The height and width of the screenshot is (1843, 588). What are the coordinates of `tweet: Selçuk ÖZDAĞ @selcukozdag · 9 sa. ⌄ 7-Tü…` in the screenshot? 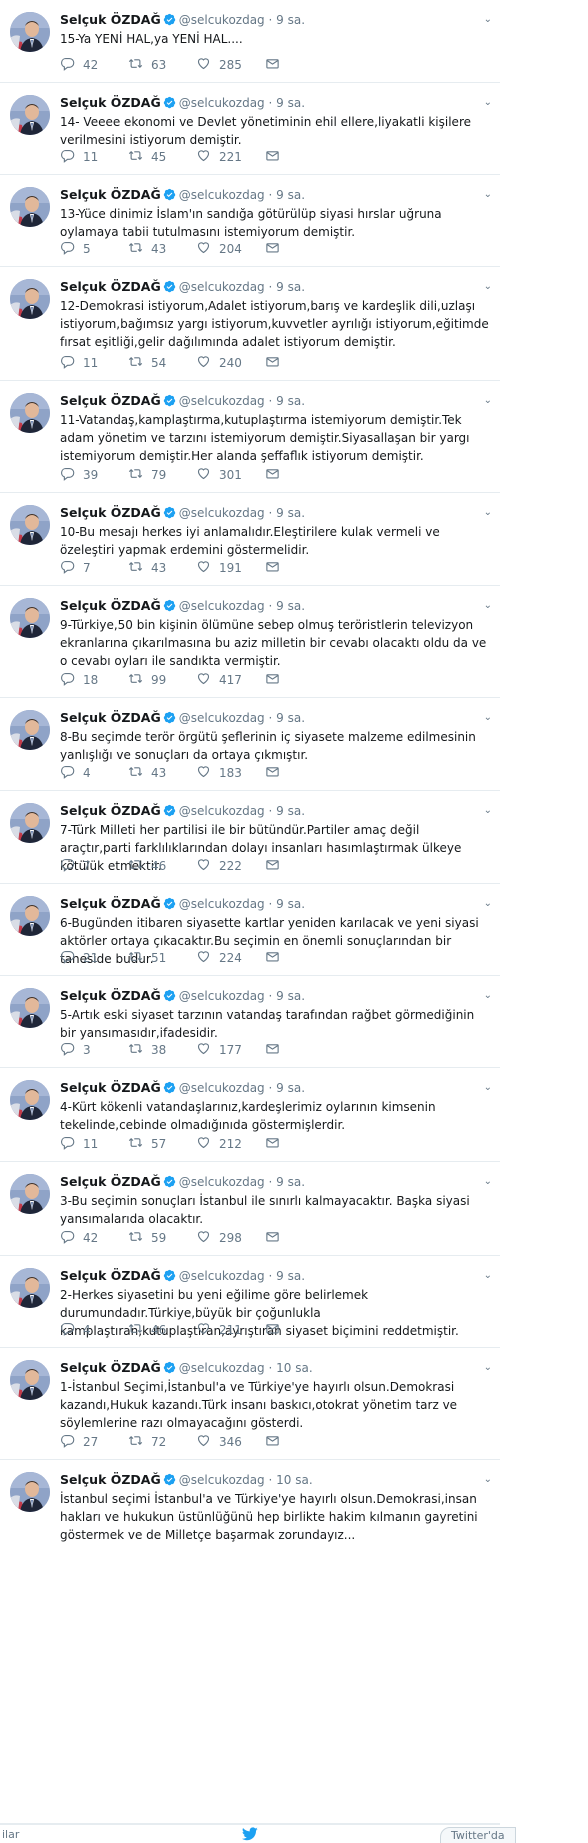 It's located at (250, 837).